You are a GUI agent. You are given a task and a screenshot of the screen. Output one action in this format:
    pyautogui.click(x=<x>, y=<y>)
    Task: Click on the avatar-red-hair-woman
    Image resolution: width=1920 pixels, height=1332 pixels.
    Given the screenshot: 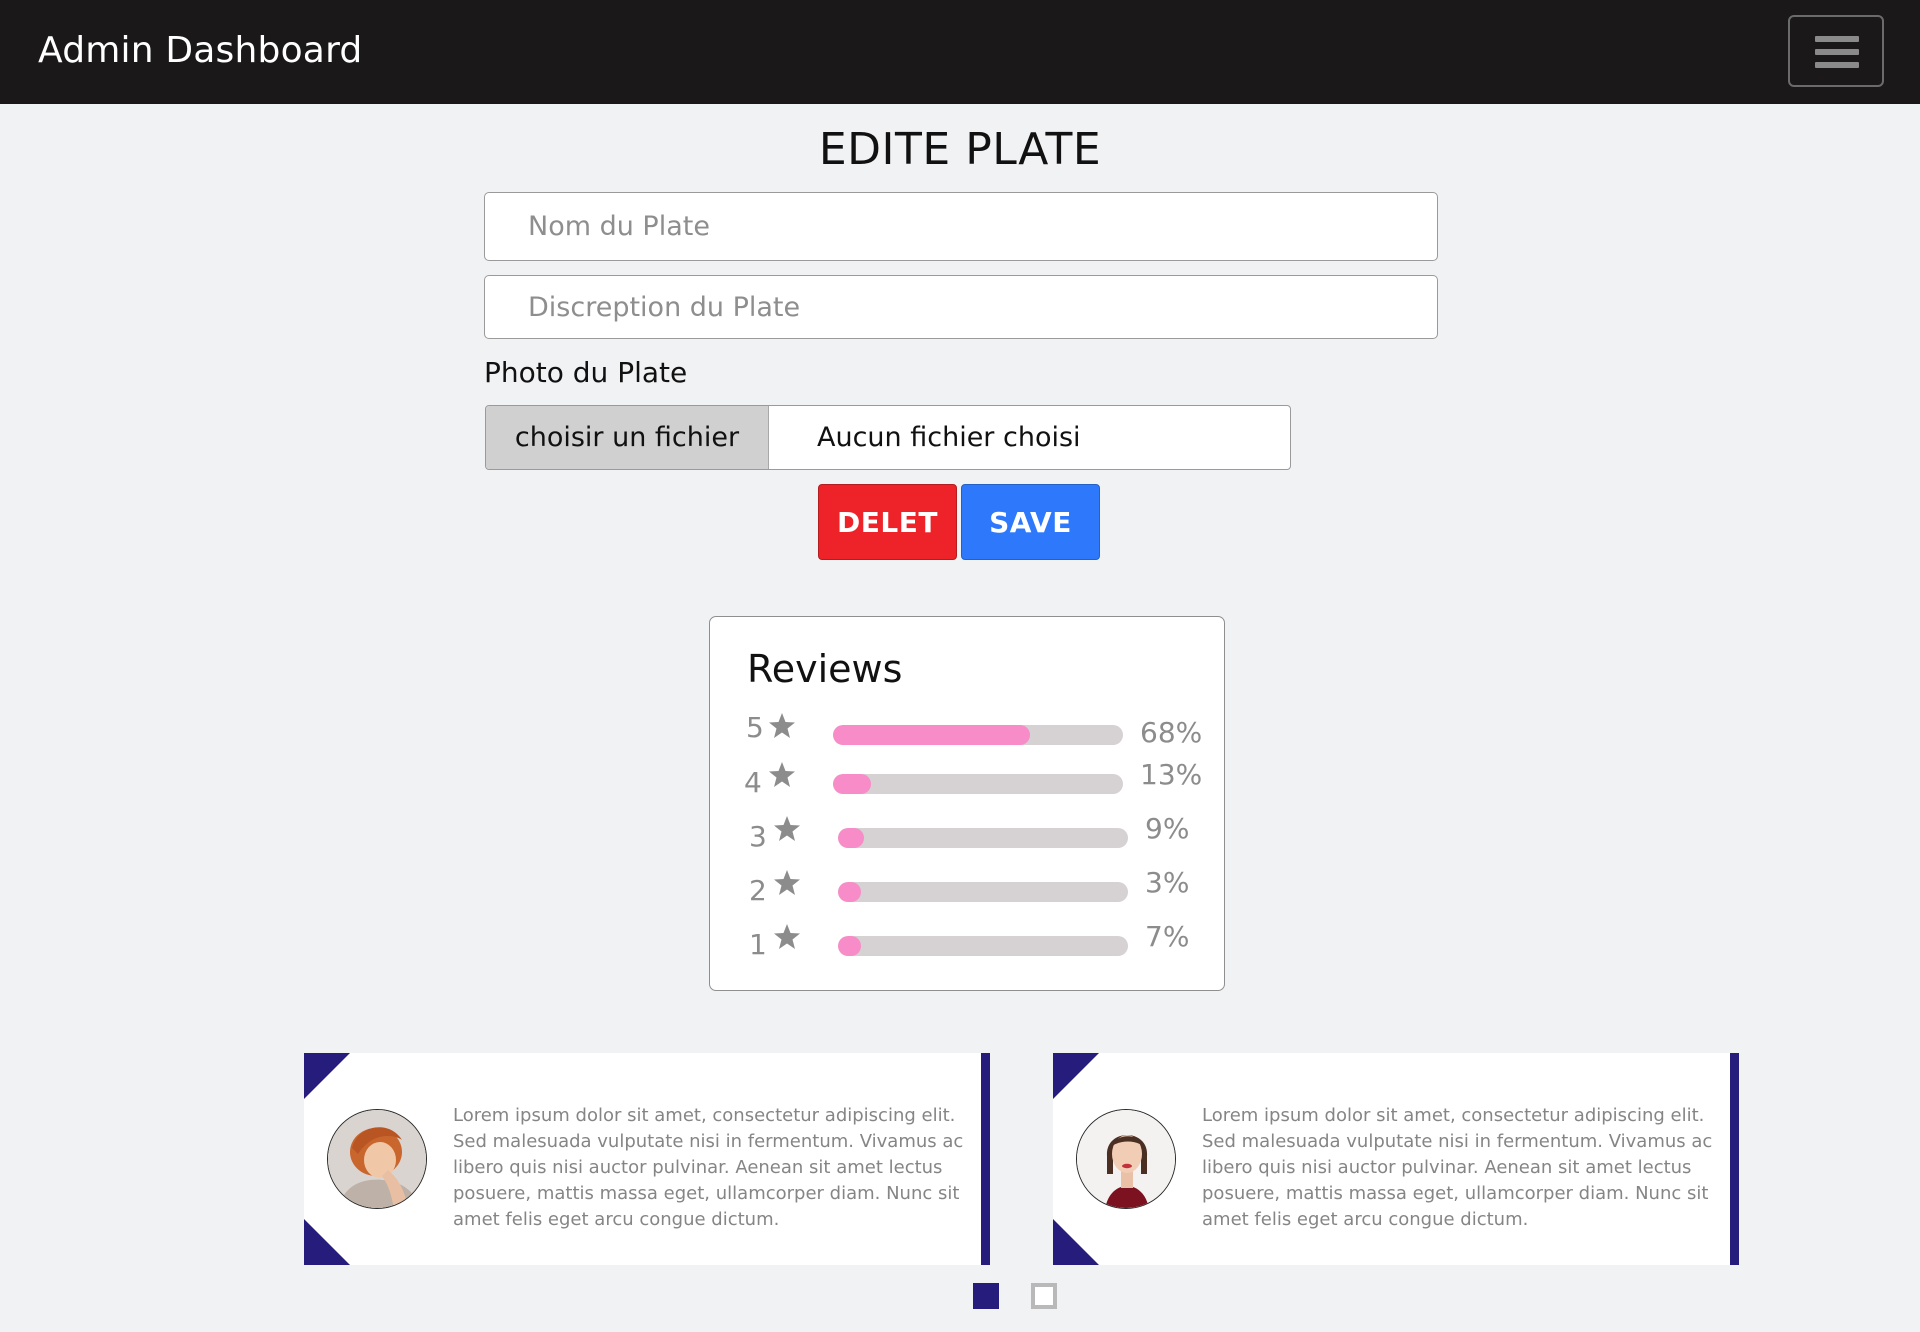 What is the action you would take?
    pyautogui.click(x=377, y=1159)
    